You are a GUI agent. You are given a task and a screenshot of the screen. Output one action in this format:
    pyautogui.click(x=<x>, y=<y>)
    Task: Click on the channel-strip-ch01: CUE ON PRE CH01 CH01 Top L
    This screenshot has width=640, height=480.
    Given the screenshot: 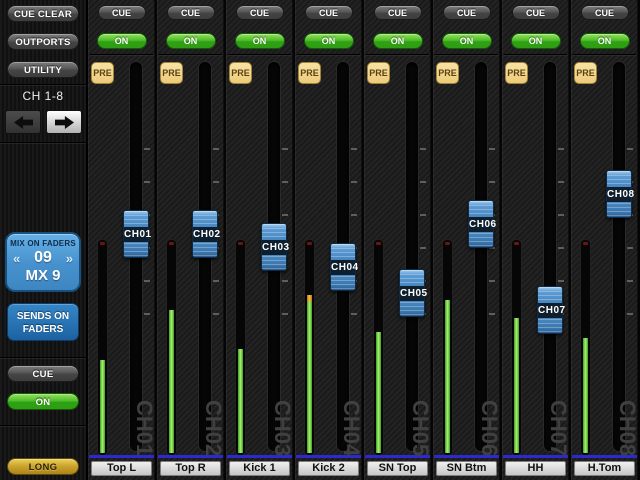 What is the action you would take?
    pyautogui.click(x=122, y=240)
    